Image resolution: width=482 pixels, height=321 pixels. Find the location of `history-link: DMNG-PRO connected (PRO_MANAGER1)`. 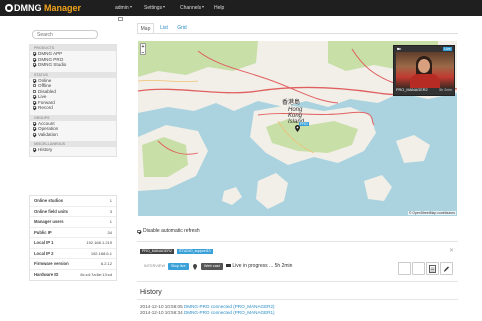

history-link: DMNG-PRO connected (PRO_MANAGER1) is located at coordinates (229, 312).